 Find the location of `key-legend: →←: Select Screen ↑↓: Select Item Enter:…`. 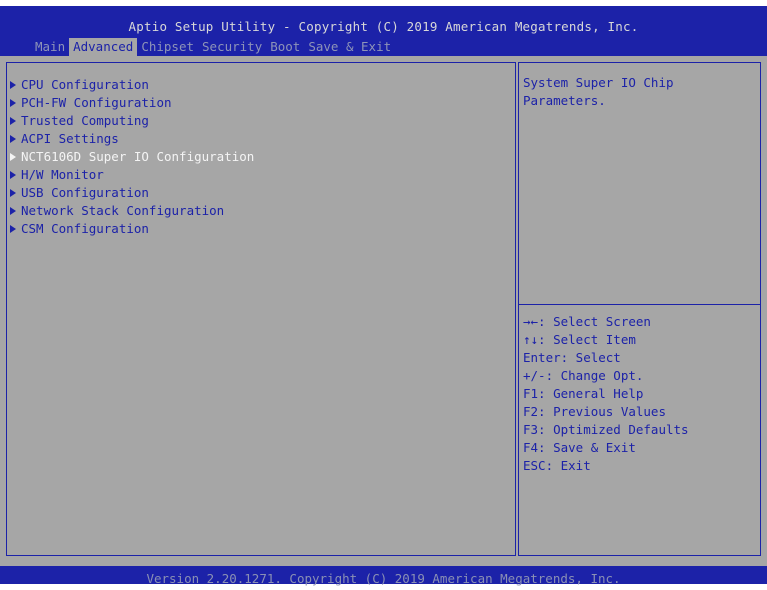

key-legend: →←: Select Screen ↑↓: Select Item Enter:… is located at coordinates (606, 394).